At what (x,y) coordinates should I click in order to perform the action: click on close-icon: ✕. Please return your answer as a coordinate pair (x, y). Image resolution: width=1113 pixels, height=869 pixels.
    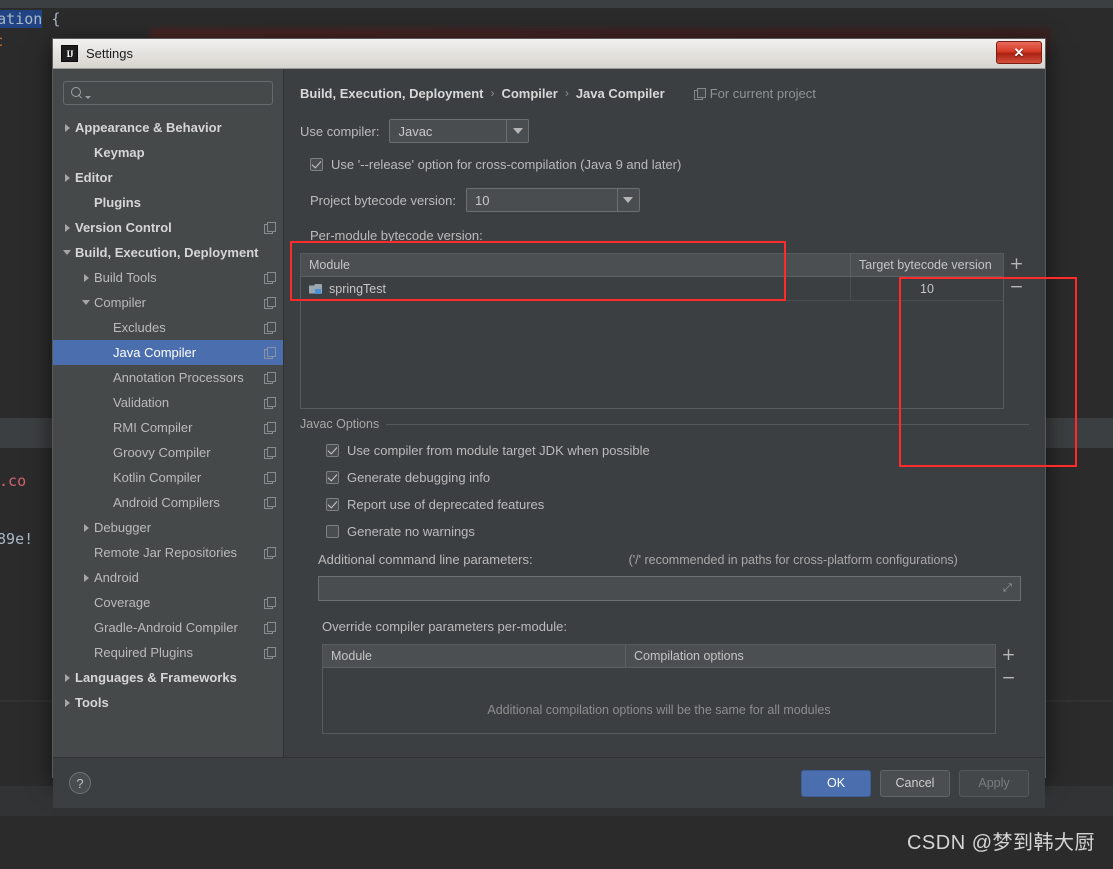
    Looking at the image, I should click on (1019, 52).